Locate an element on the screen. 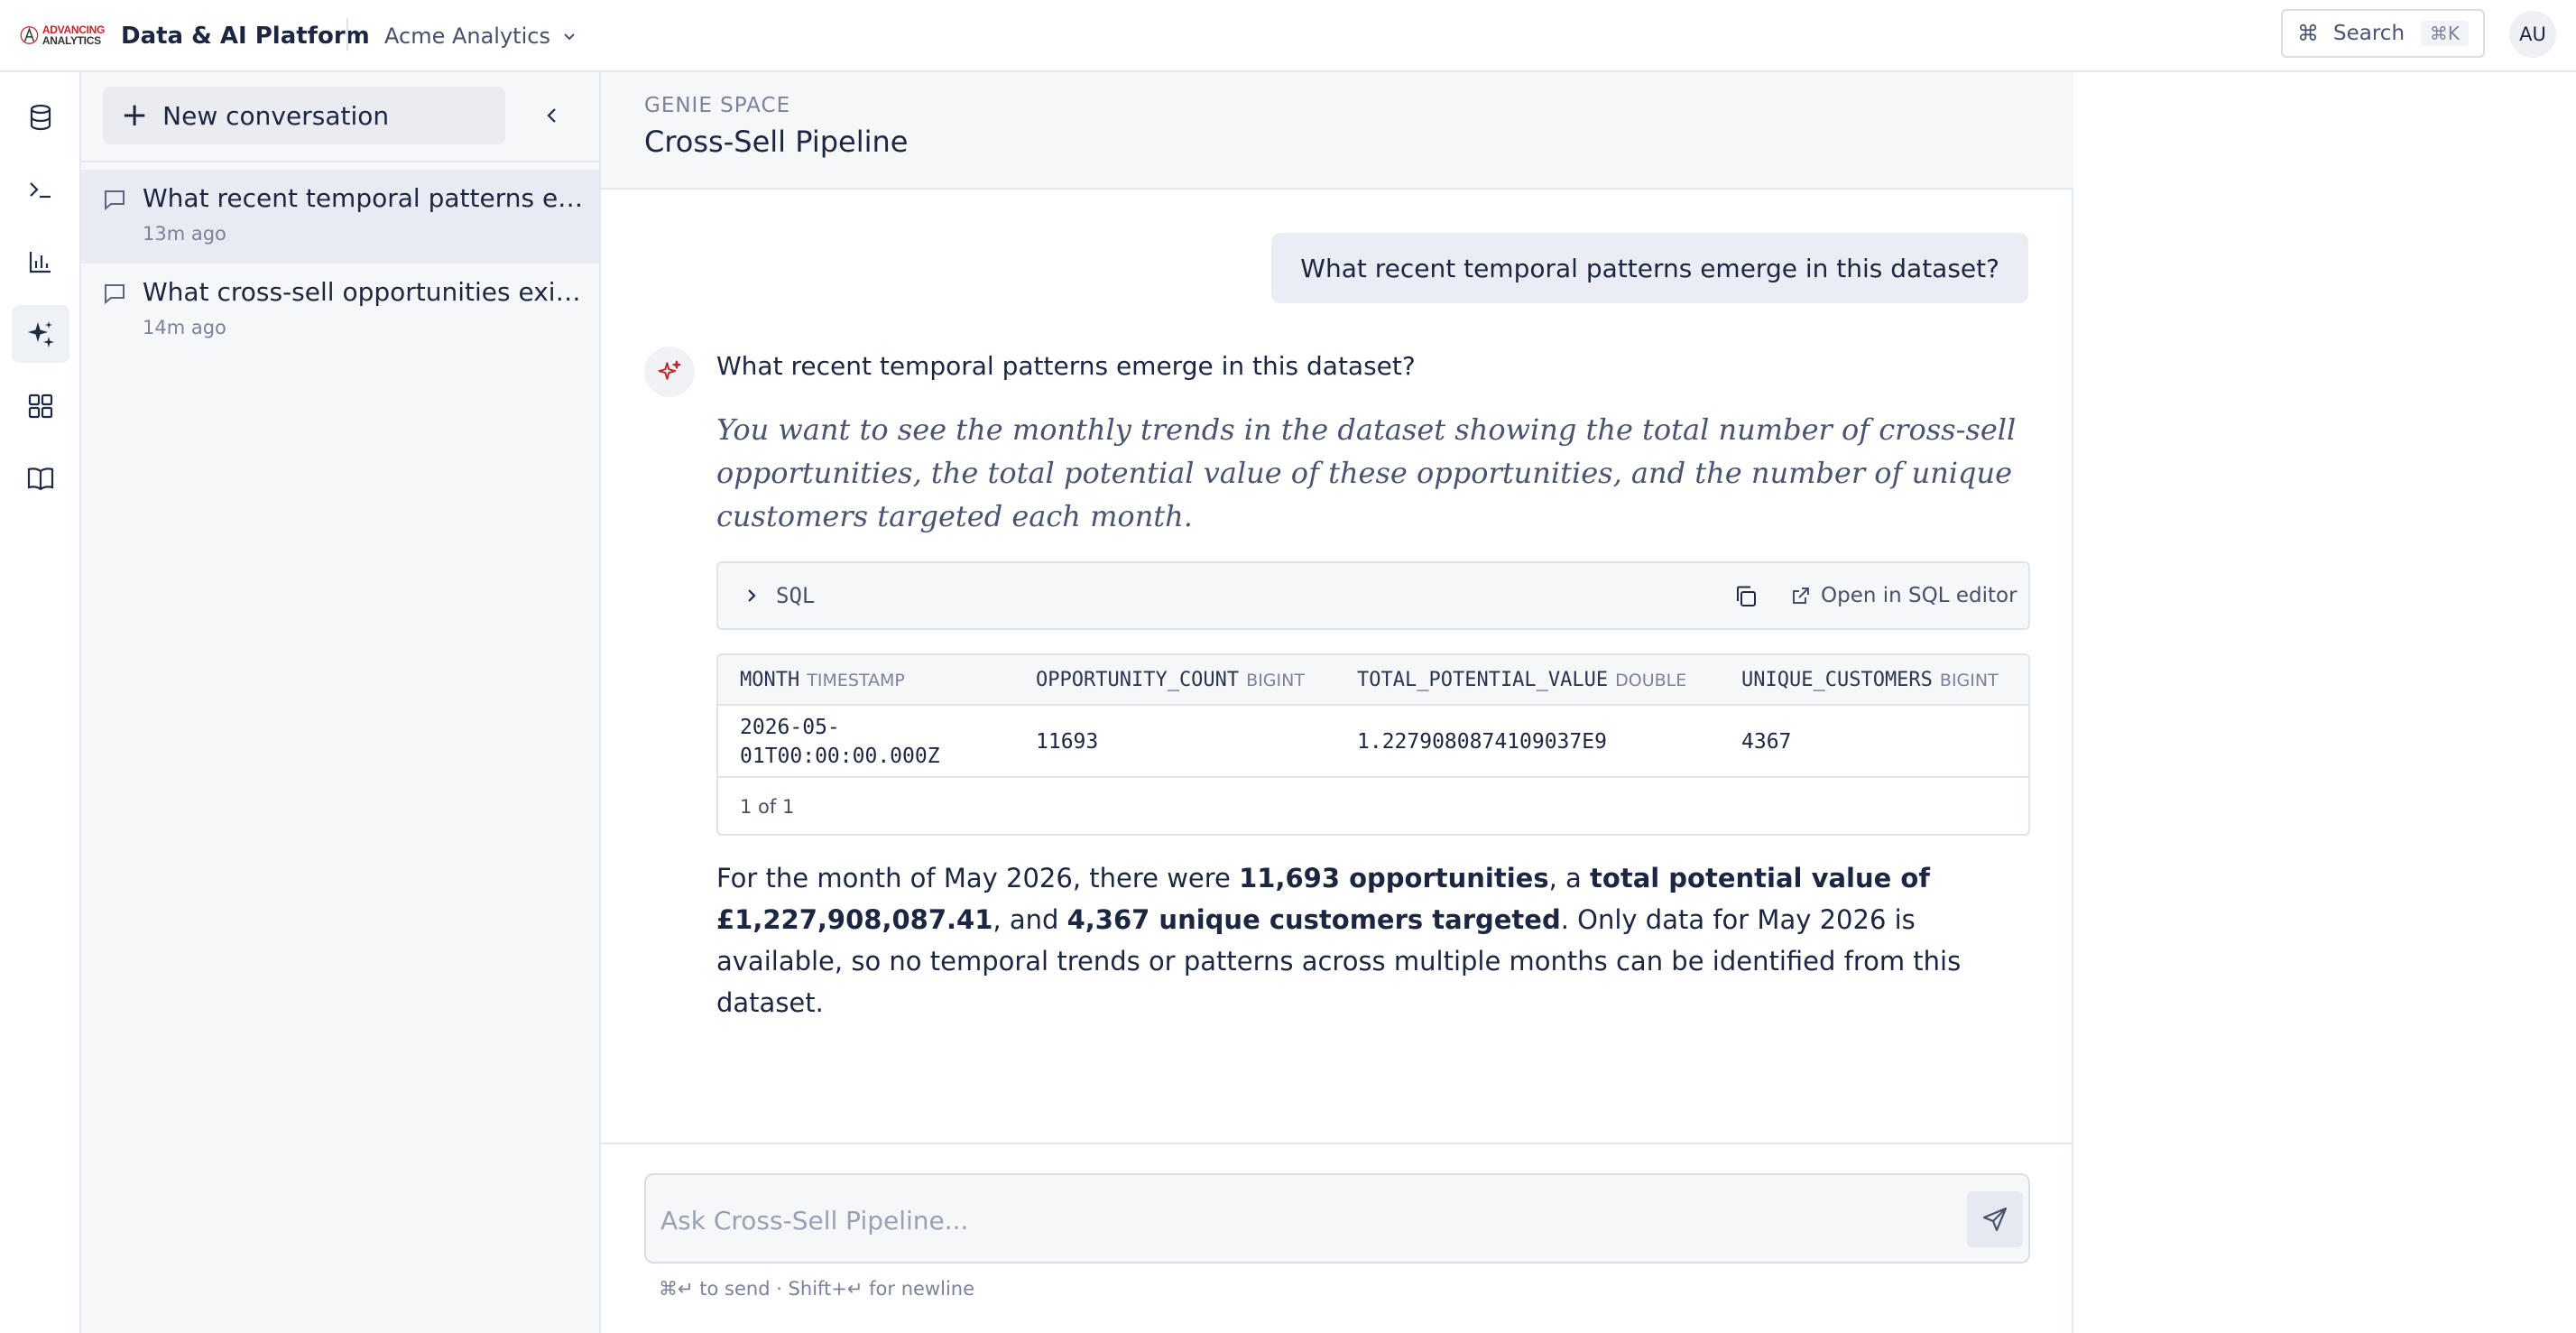 This screenshot has width=2576, height=1333. open-in-sql-editor-button: Open in SQL editor is located at coordinates (1904, 595).